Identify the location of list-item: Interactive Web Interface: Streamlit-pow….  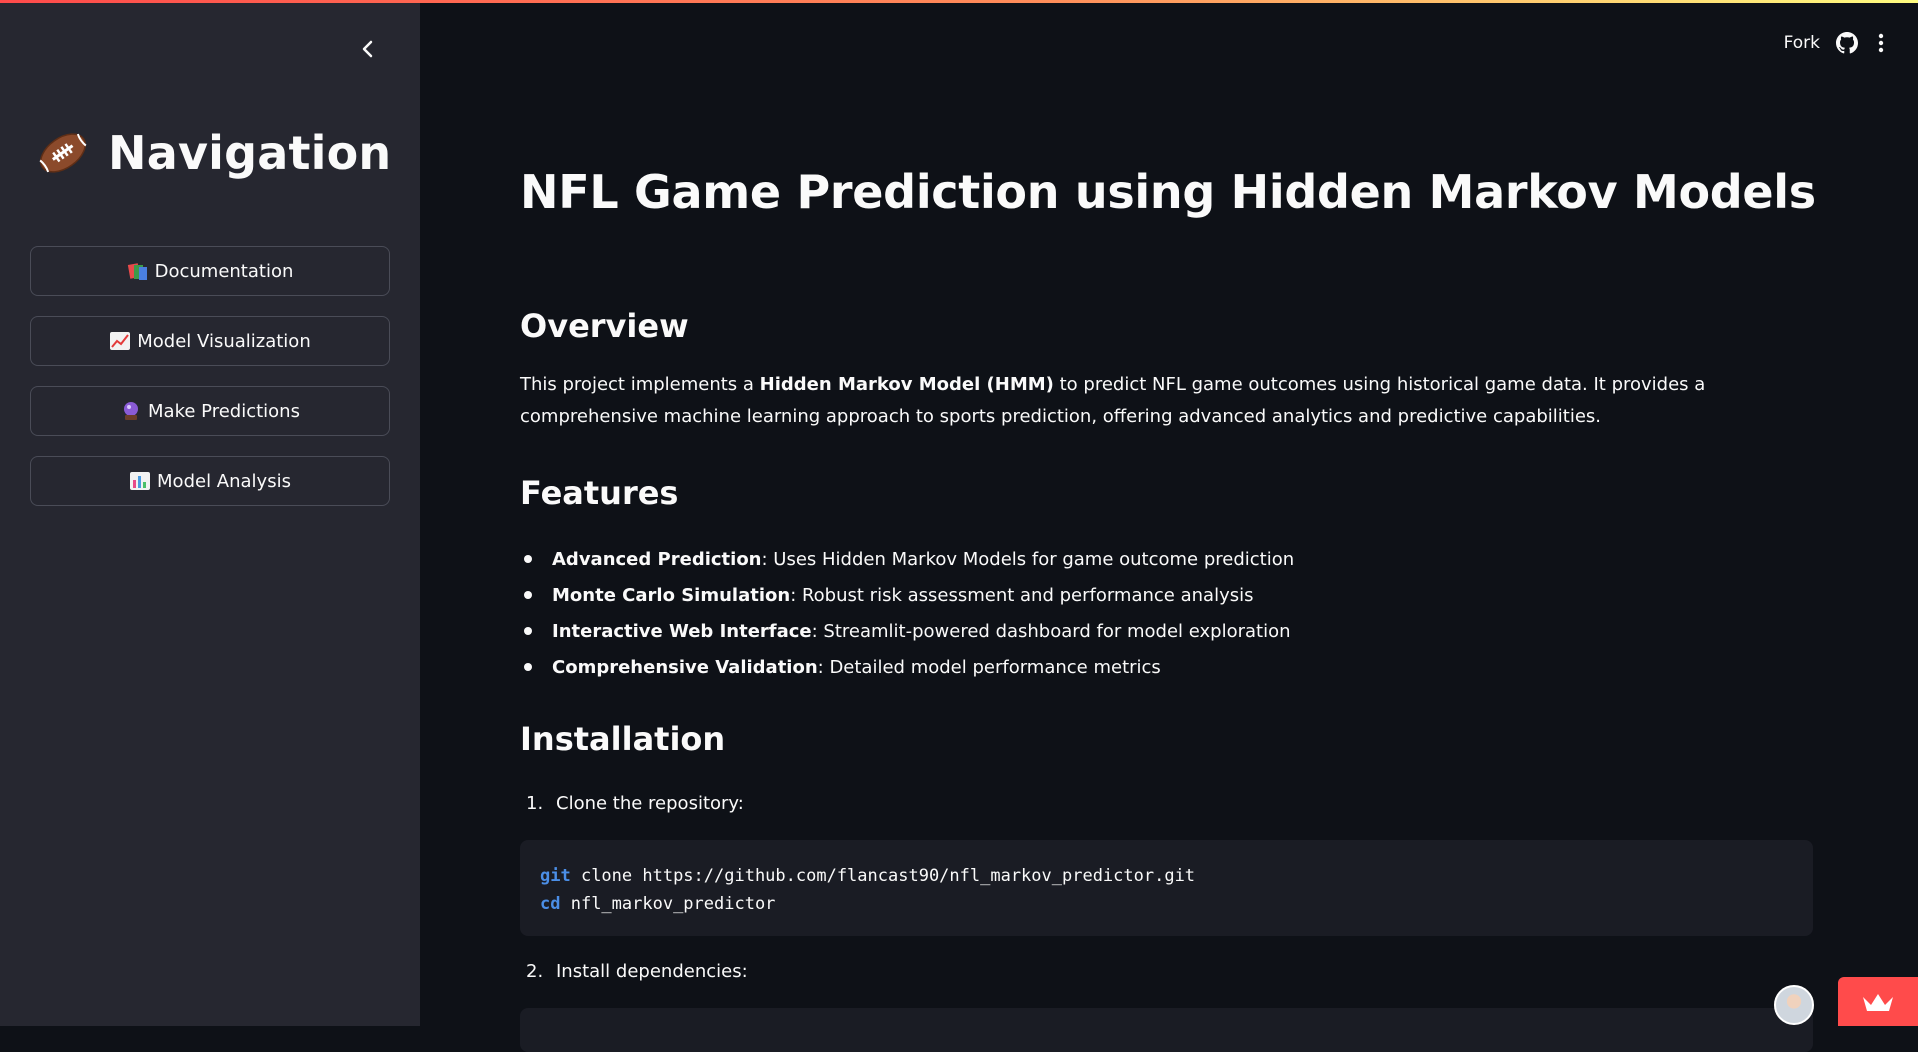
(1166, 631).